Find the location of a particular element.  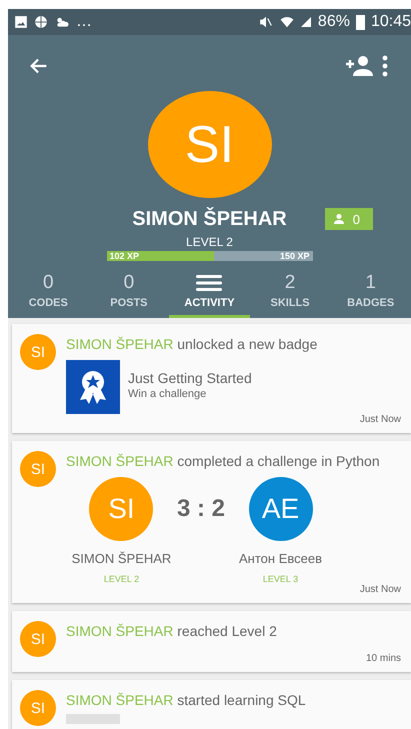

profile-name: SIMON ŠPEHAR is located at coordinates (209, 219).